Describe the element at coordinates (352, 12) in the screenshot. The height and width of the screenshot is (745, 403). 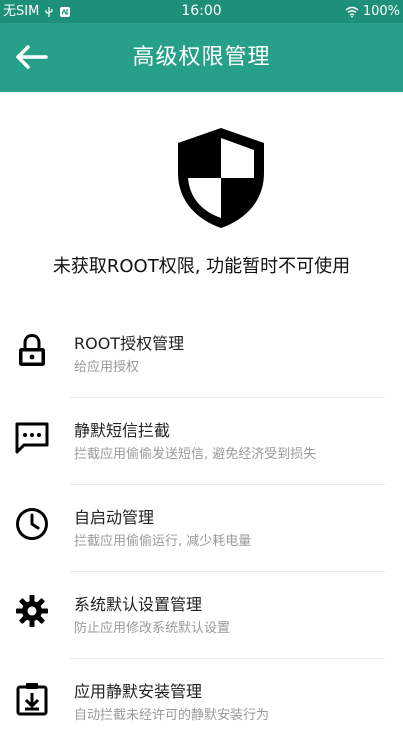
I see `wifi-icon` at that location.